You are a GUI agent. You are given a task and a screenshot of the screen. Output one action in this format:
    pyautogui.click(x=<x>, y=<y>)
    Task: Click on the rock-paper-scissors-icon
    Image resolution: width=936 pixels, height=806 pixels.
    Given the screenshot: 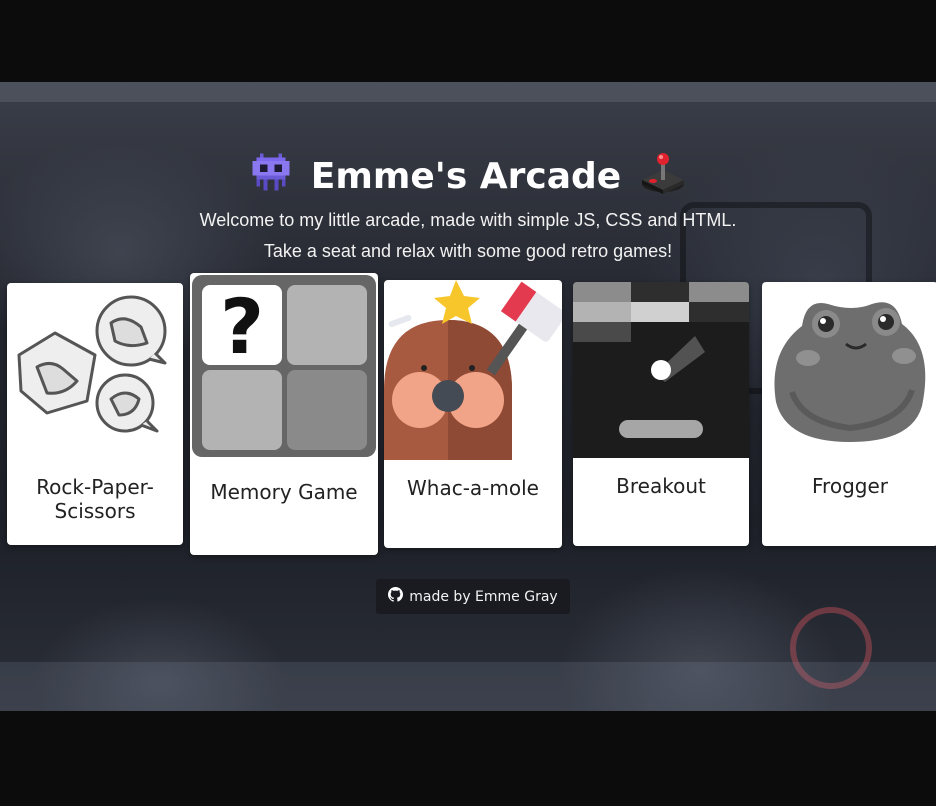 What is the action you would take?
    pyautogui.click(x=95, y=363)
    